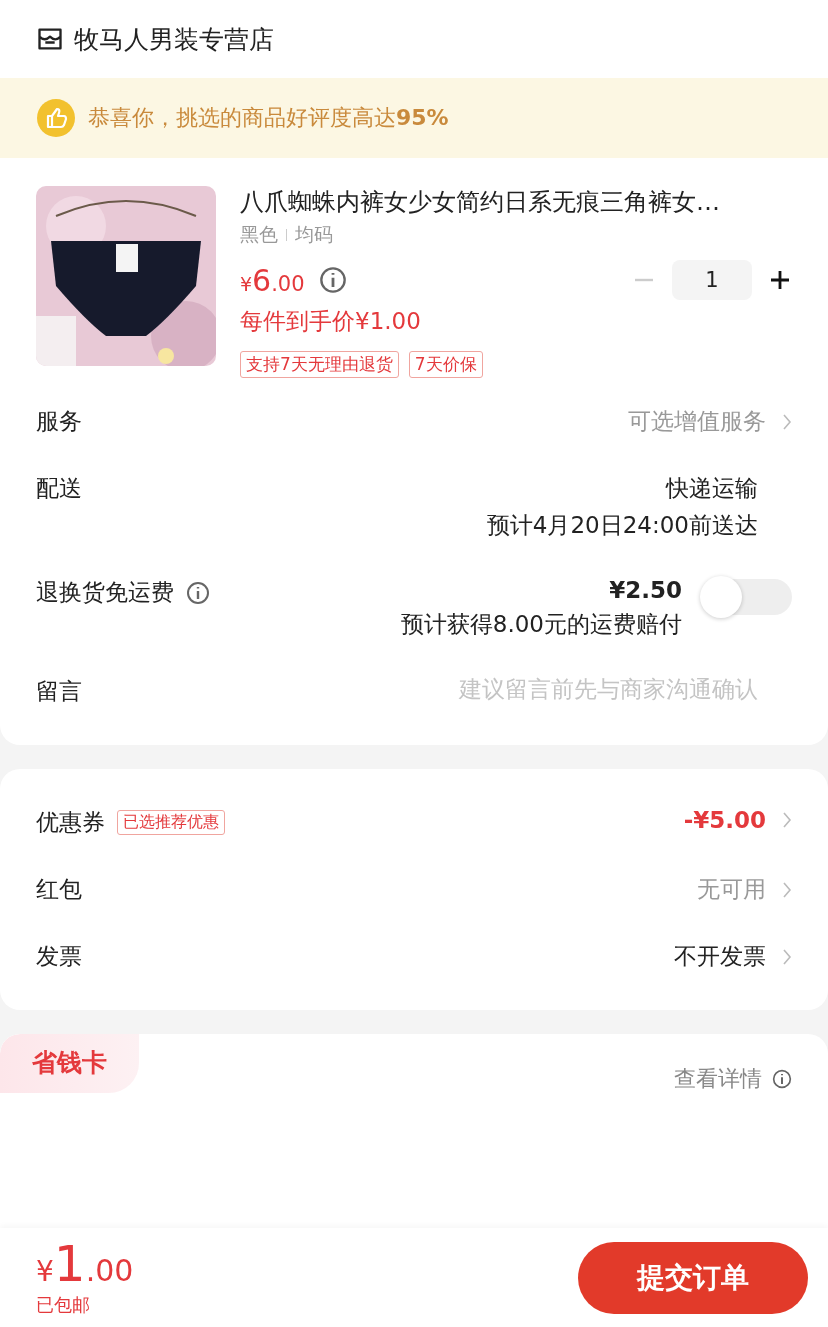 Image resolution: width=828 pixels, height=1327 pixels. I want to click on delivery-text: 预计4月20日24:00前送达, so click(622, 525).